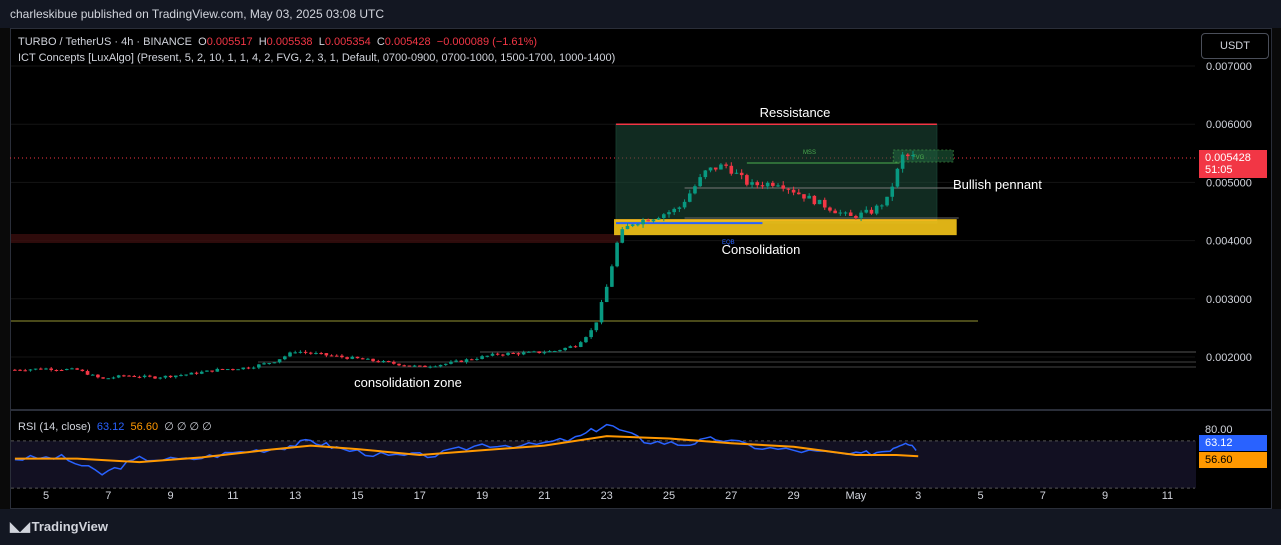  Describe the element at coordinates (1229, 300) in the screenshot. I see `y-tick-label: 0.003000` at that location.